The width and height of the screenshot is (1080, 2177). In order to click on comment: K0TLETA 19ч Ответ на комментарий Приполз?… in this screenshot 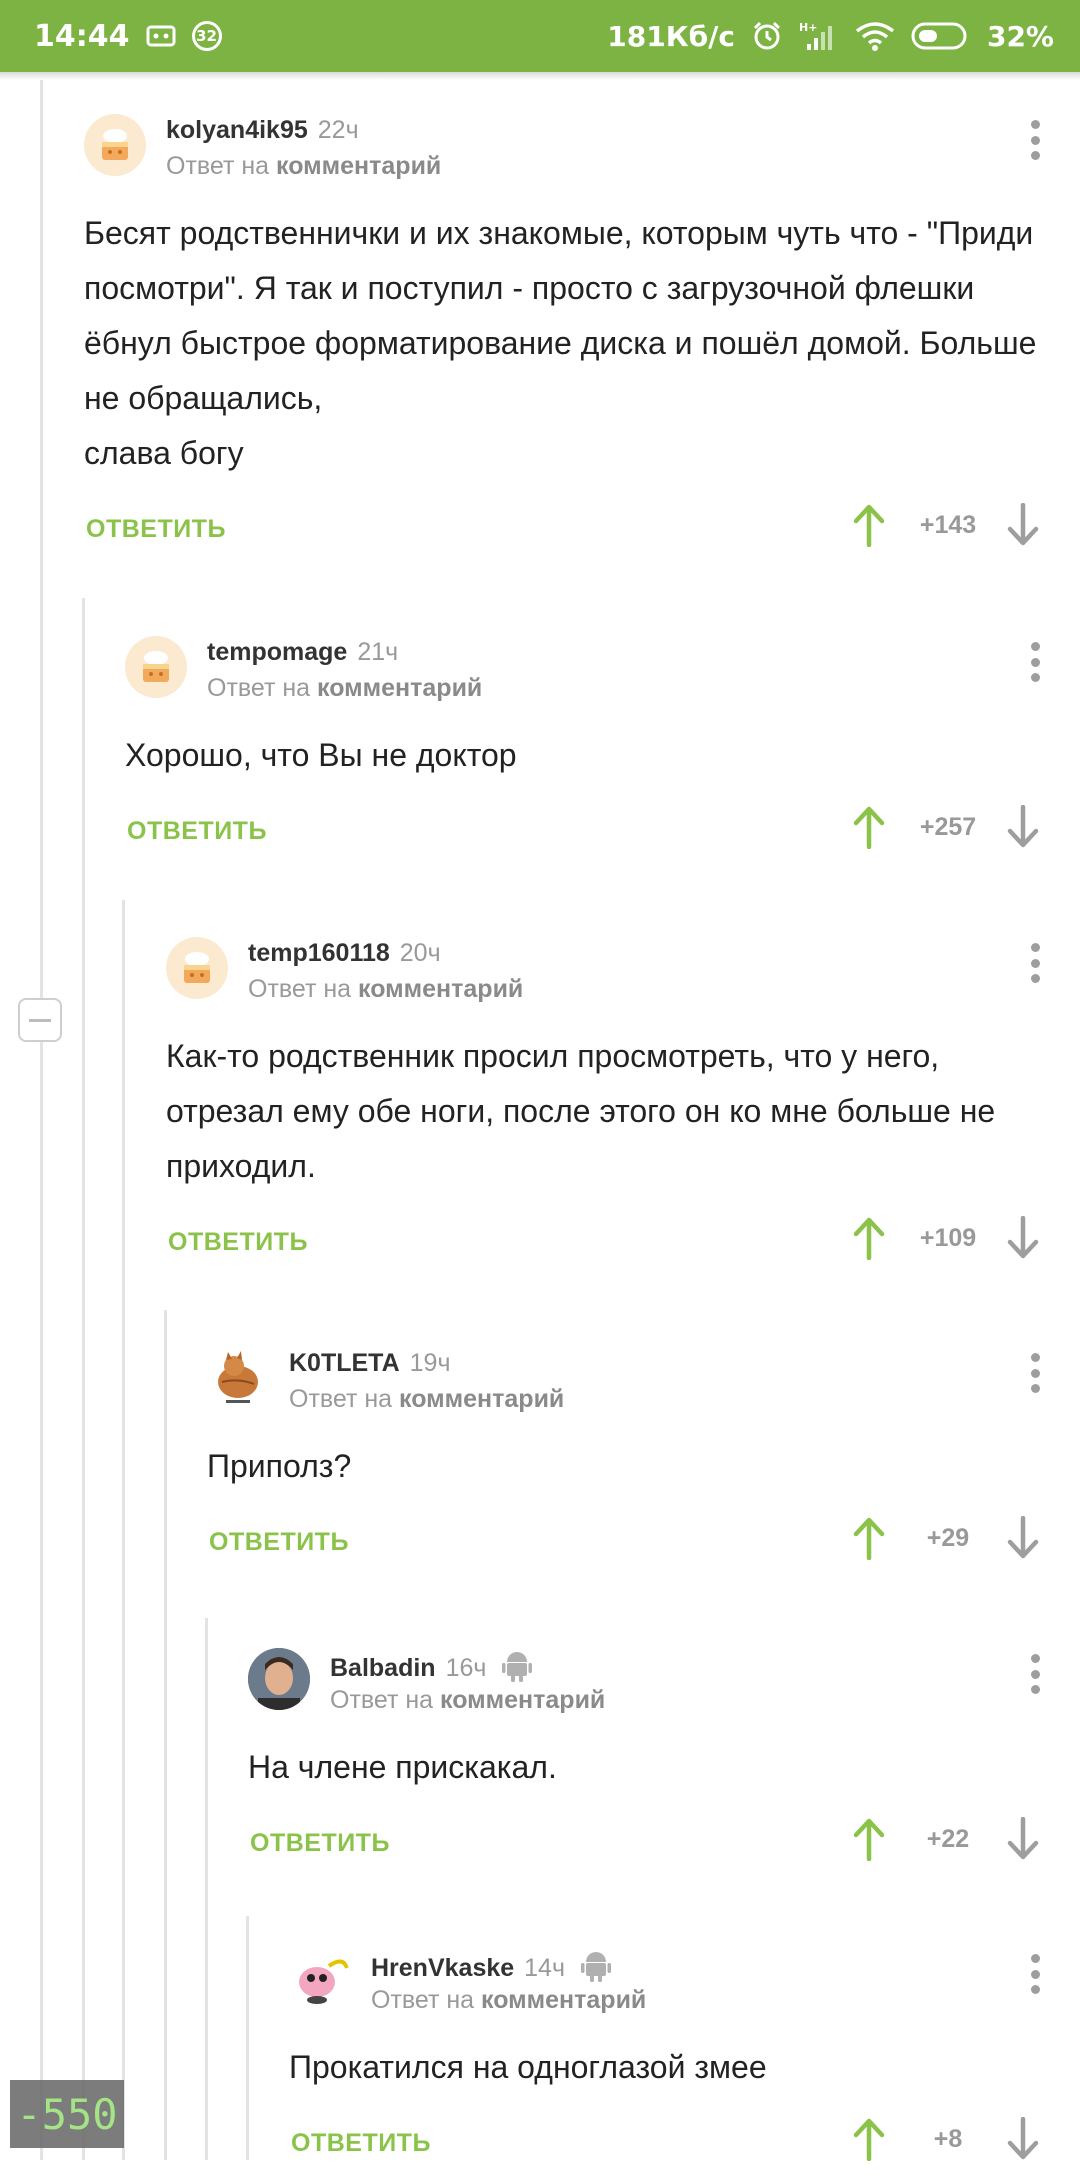, I will do `click(643, 1461)`.